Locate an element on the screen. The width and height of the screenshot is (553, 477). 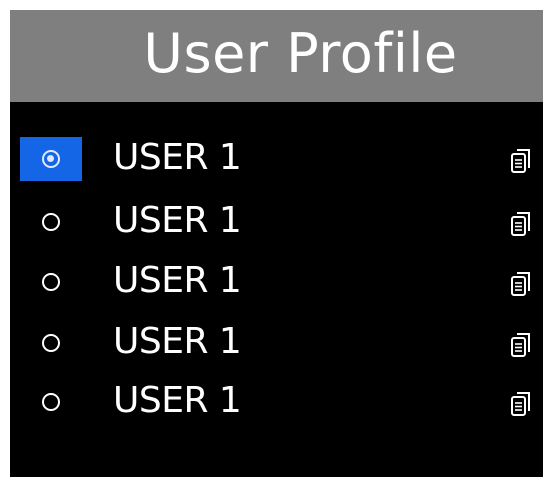
user-row-1: USER 1 is located at coordinates (276, 153).